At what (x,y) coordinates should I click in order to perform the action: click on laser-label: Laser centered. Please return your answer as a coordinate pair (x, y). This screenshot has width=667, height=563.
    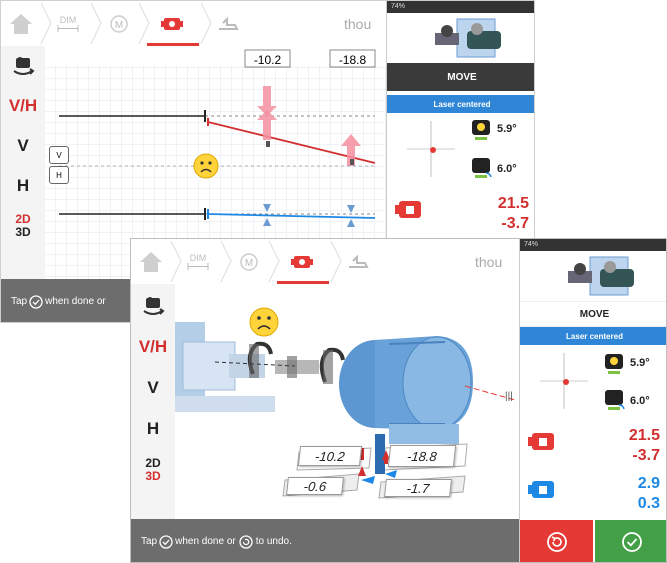
    Looking at the image, I should click on (594, 336).